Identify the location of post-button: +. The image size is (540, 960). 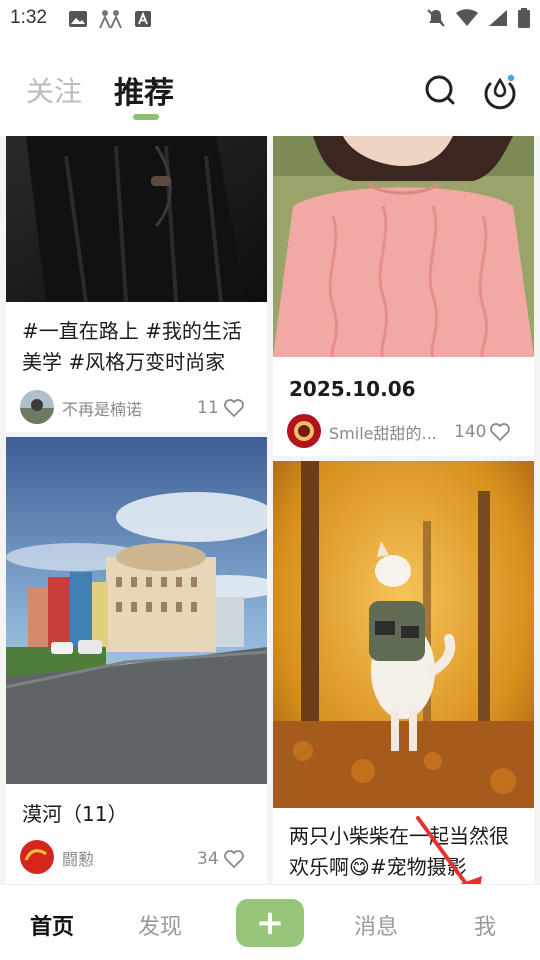
(270, 923).